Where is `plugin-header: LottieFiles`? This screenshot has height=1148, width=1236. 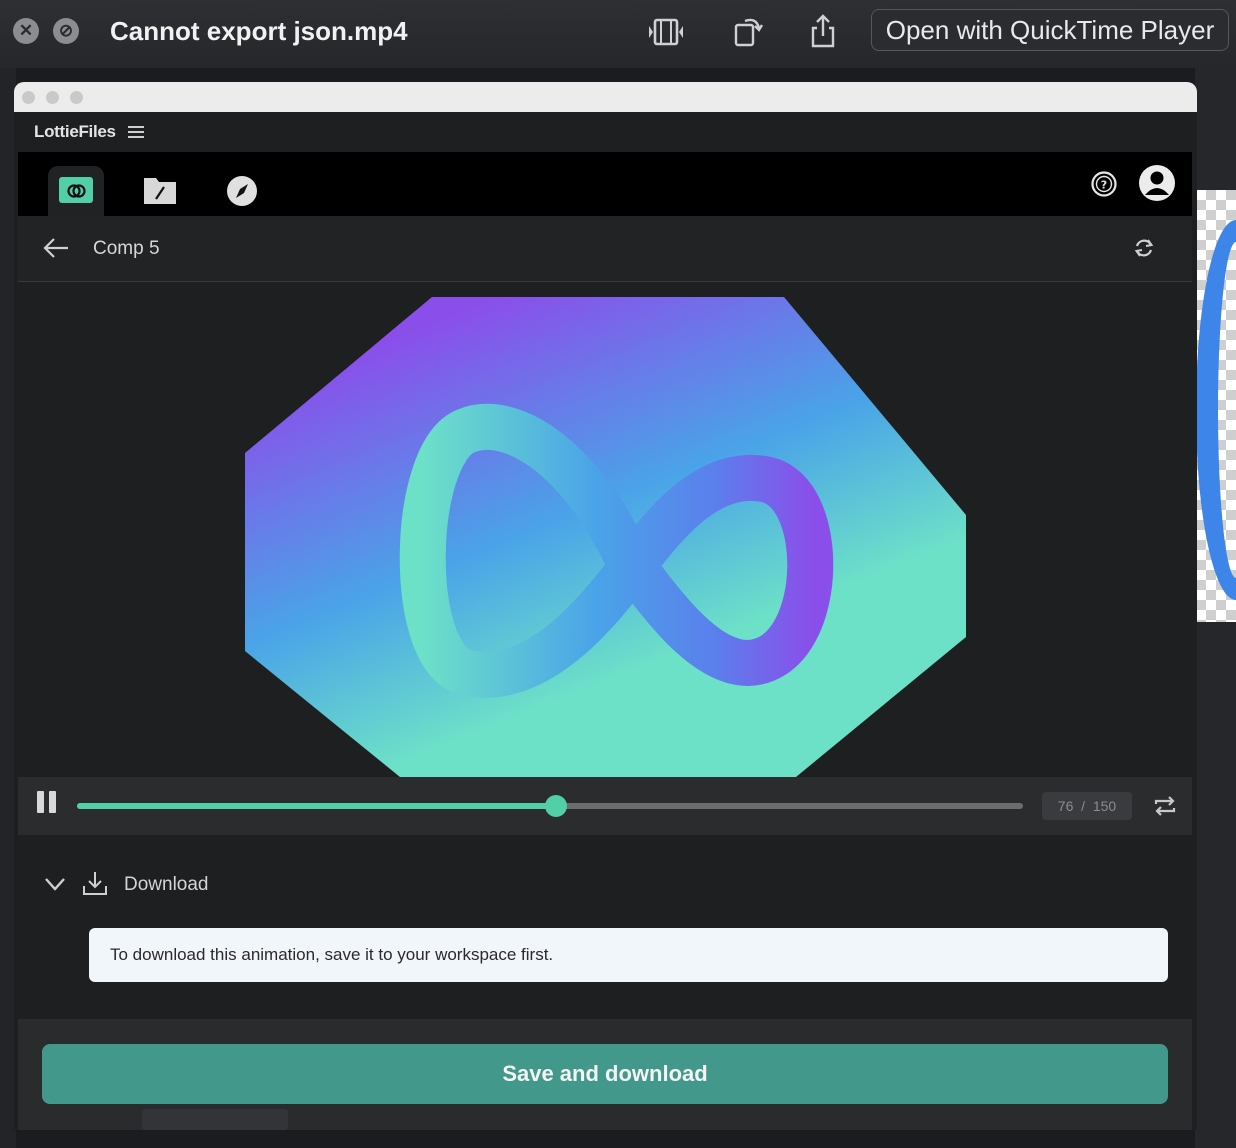 plugin-header: LottieFiles is located at coordinates (605, 132).